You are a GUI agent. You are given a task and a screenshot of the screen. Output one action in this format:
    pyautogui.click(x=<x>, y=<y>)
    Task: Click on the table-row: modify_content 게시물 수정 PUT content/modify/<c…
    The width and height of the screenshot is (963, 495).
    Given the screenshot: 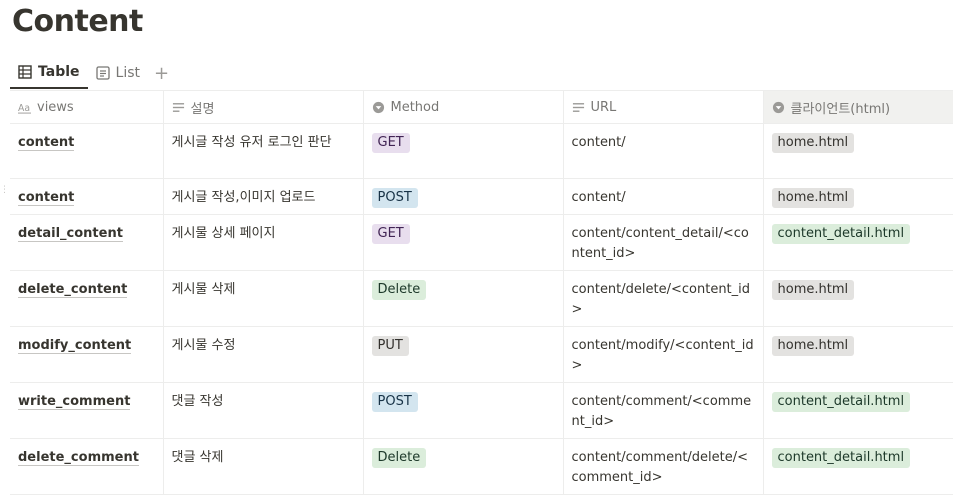 What is the action you would take?
    pyautogui.click(x=481, y=354)
    